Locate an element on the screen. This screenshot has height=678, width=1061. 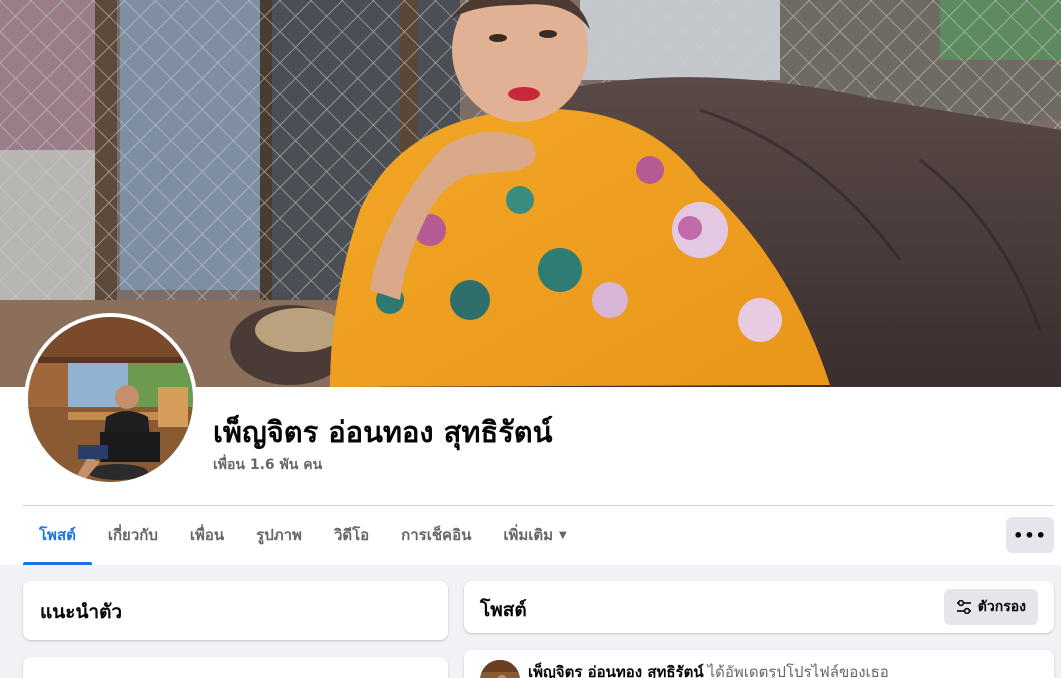
tab-label: วิดีโอ is located at coordinates (351, 535).